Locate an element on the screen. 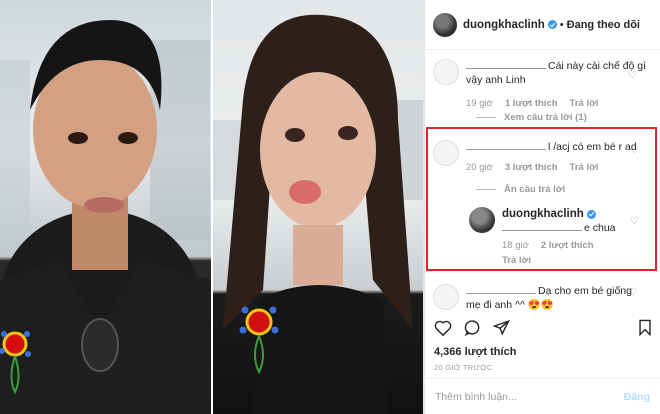  post-comment-button: Đăng is located at coordinates (637, 397).